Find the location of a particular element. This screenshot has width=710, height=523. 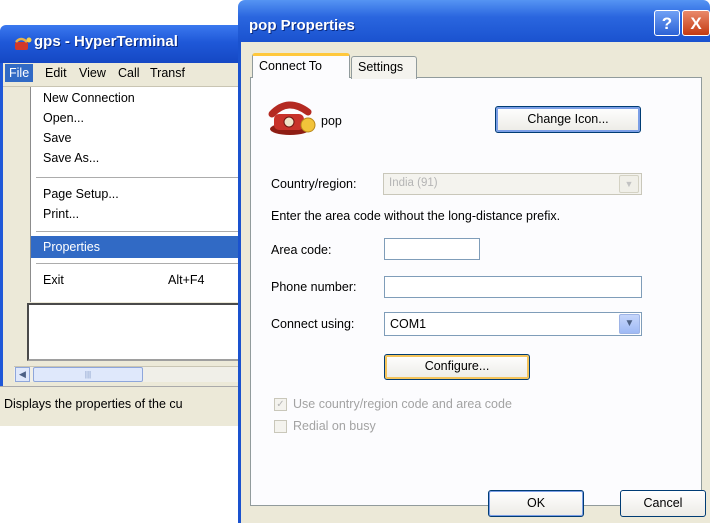

scrollbar-thumb: ||| is located at coordinates (88, 374).